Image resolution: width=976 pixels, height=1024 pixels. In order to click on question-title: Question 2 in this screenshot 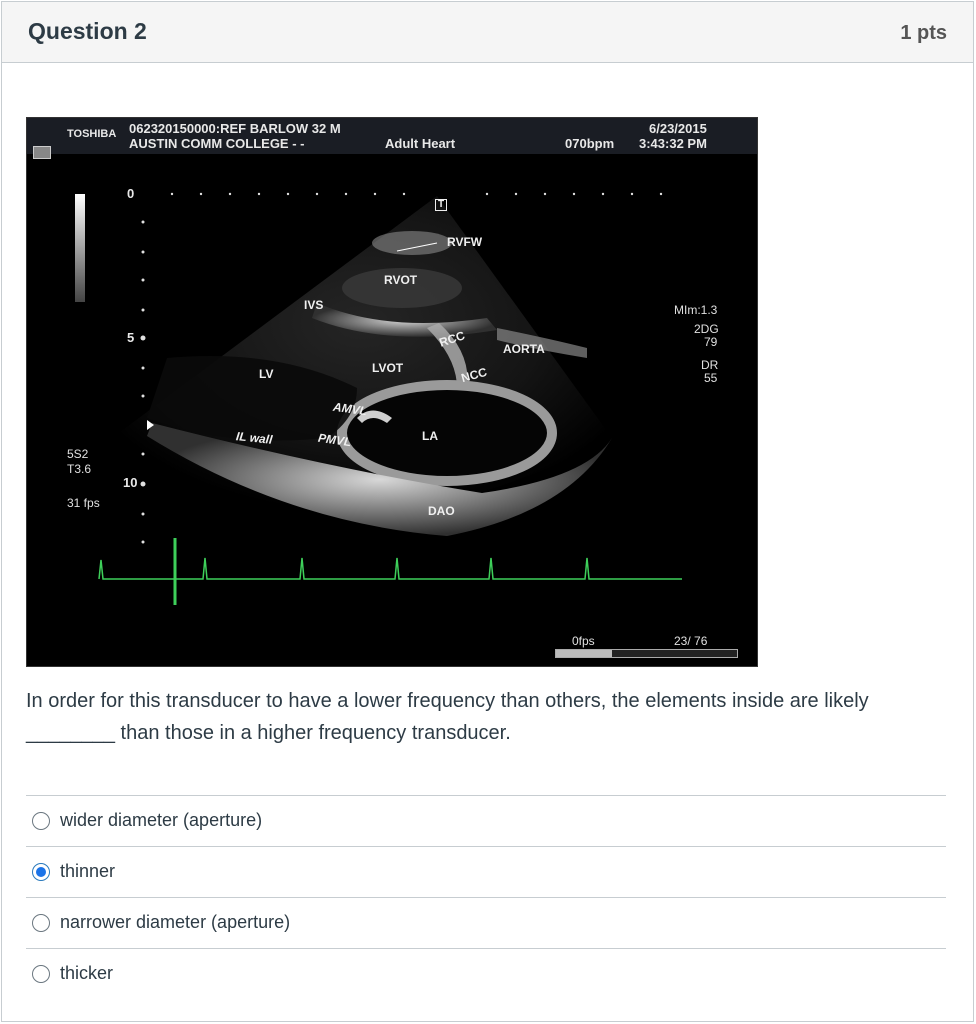, I will do `click(87, 31)`.